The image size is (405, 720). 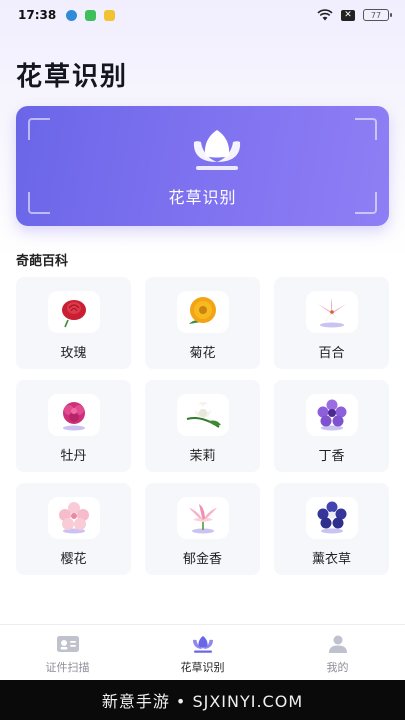 I want to click on chrysanthemum-icon, so click(x=202, y=310).